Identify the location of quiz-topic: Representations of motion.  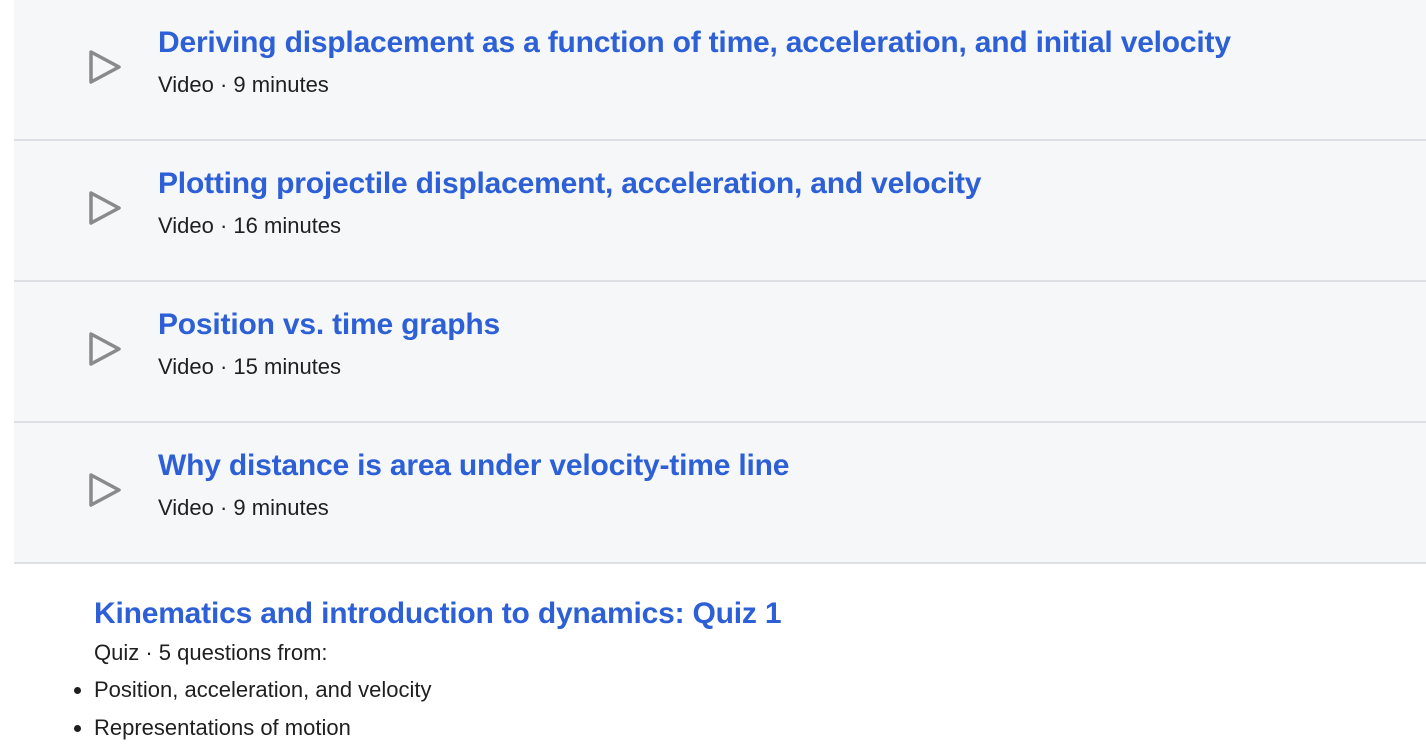
(734, 728).